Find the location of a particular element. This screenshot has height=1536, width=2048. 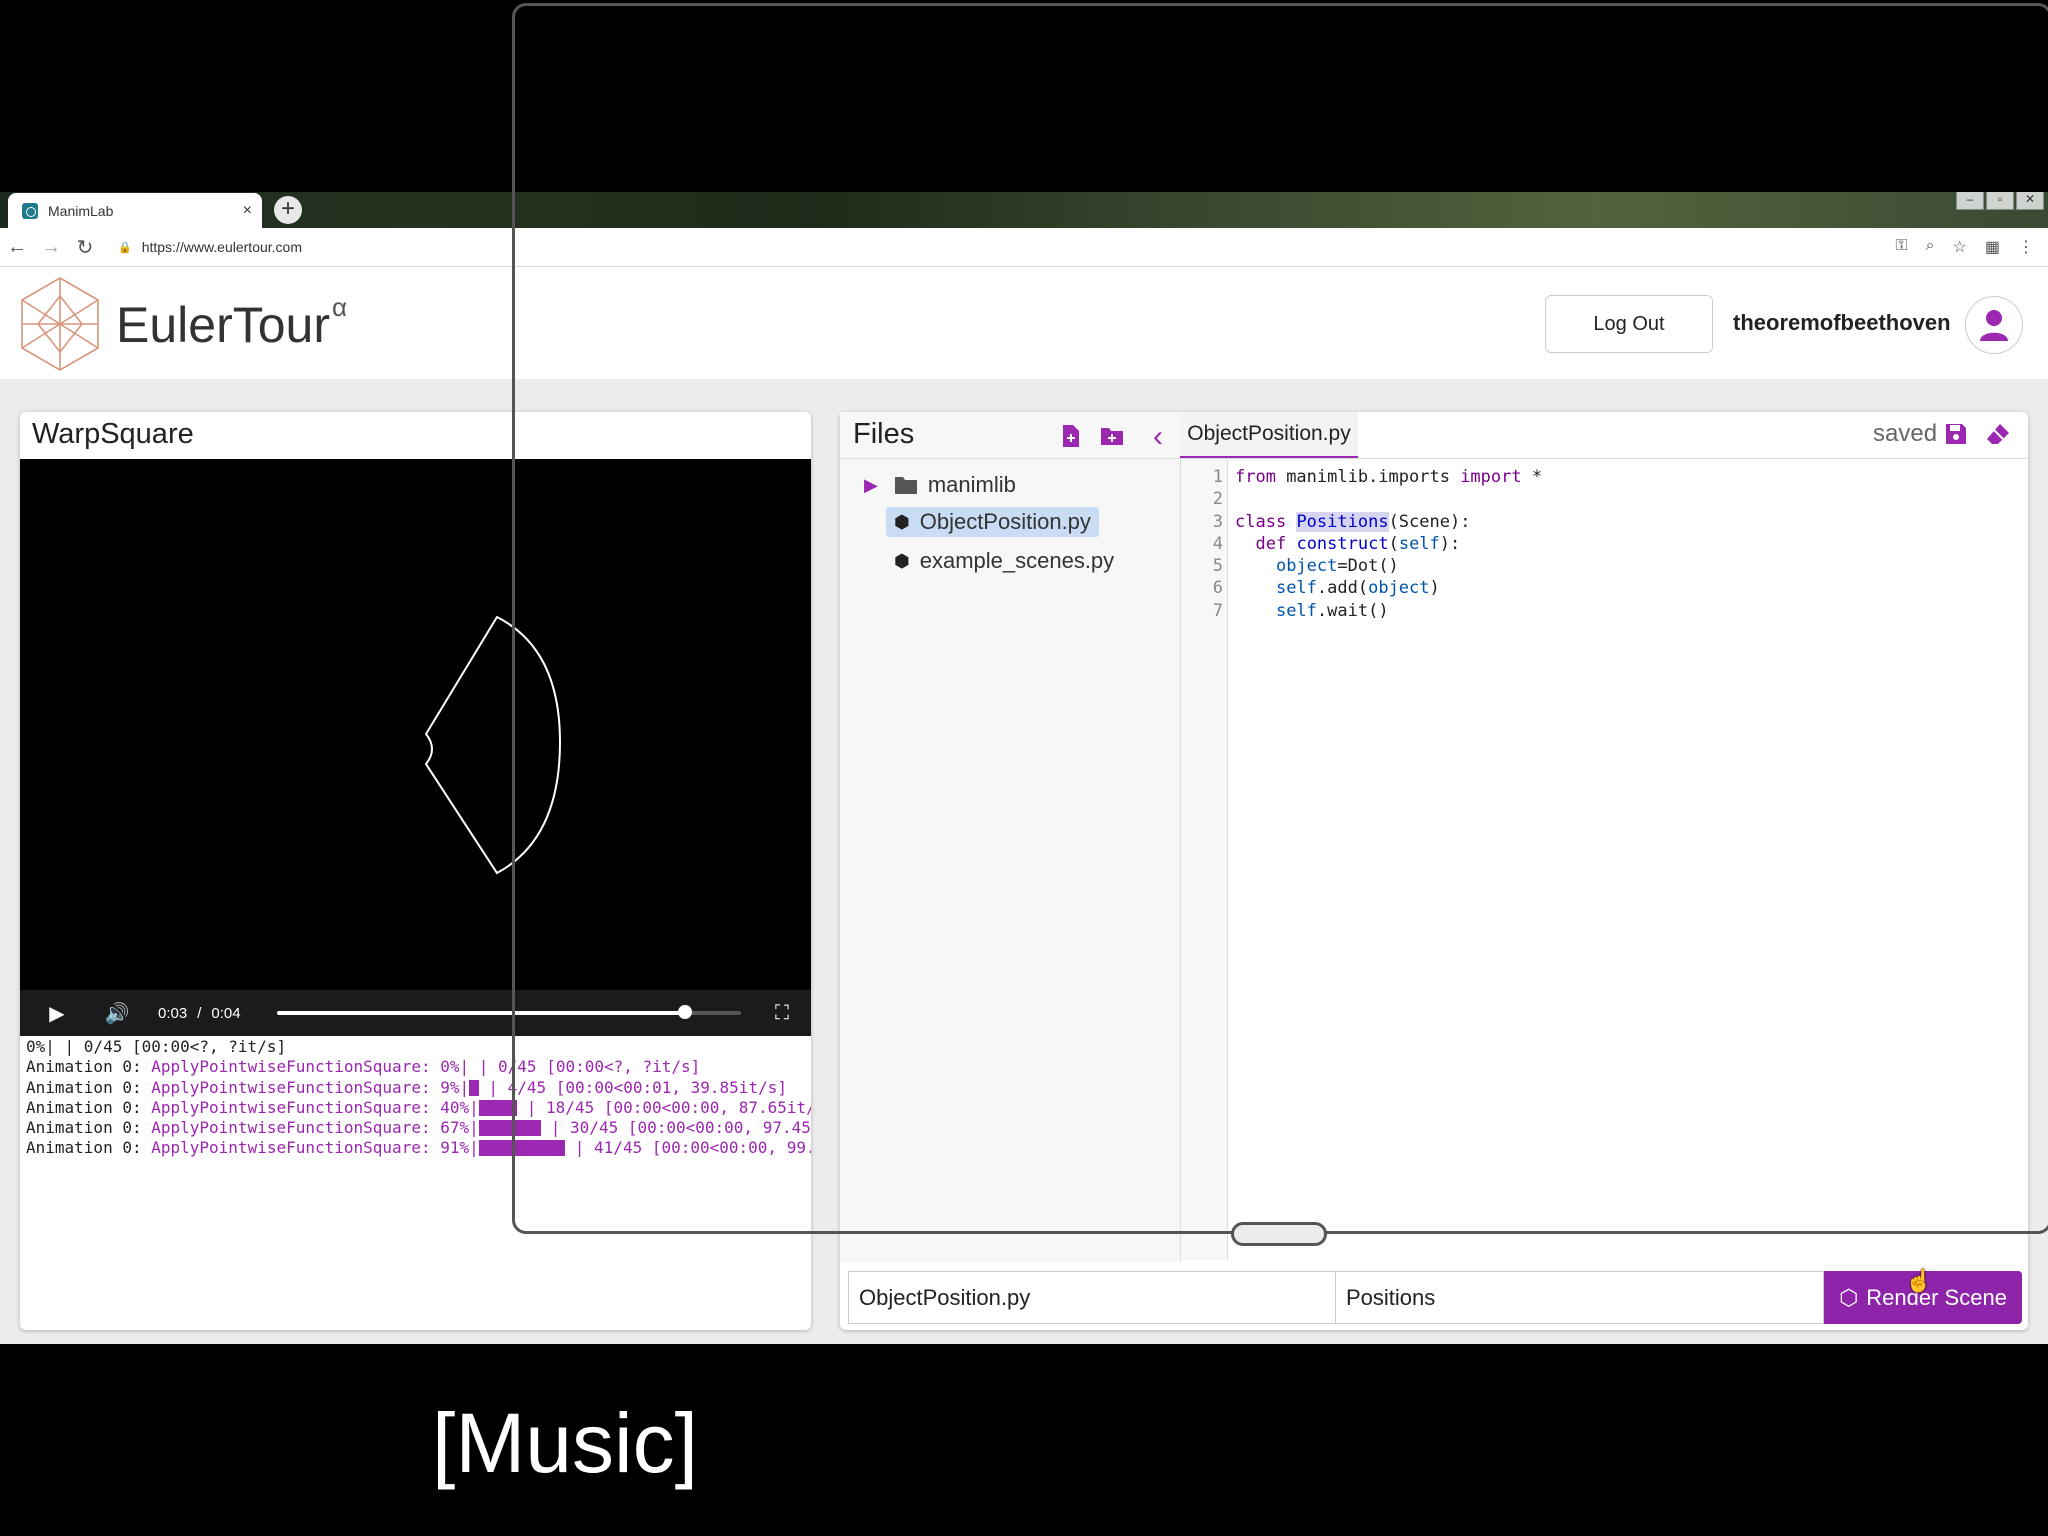

overlay-black-area is located at coordinates (1281, 99).